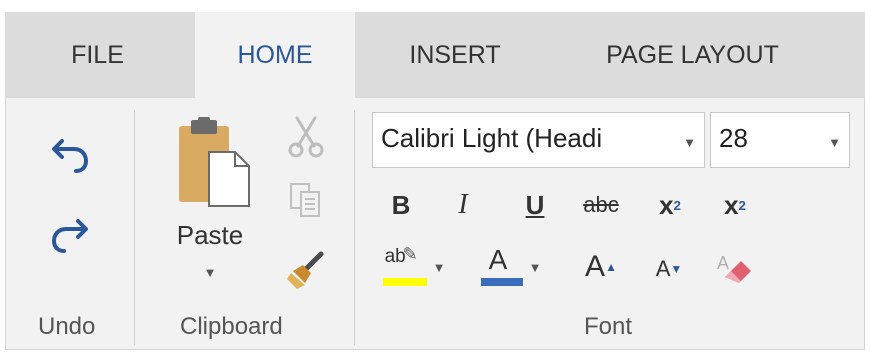  What do you see at coordinates (210, 210) in the screenshot?
I see `paste-button: Paste ▼` at bounding box center [210, 210].